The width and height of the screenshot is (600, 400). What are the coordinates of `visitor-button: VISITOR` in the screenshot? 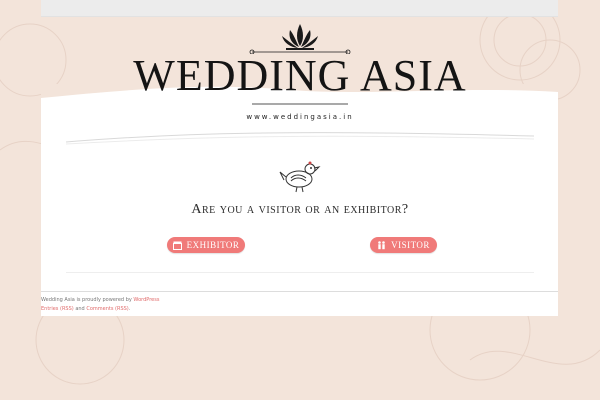 It's located at (403, 245).